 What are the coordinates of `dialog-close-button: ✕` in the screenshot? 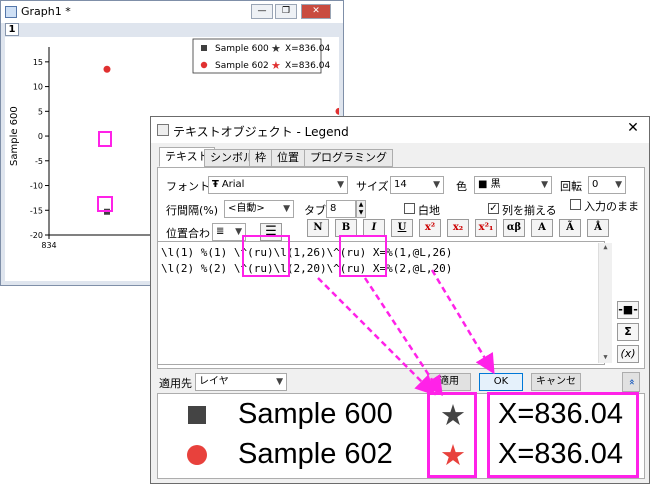 It's located at (633, 128).